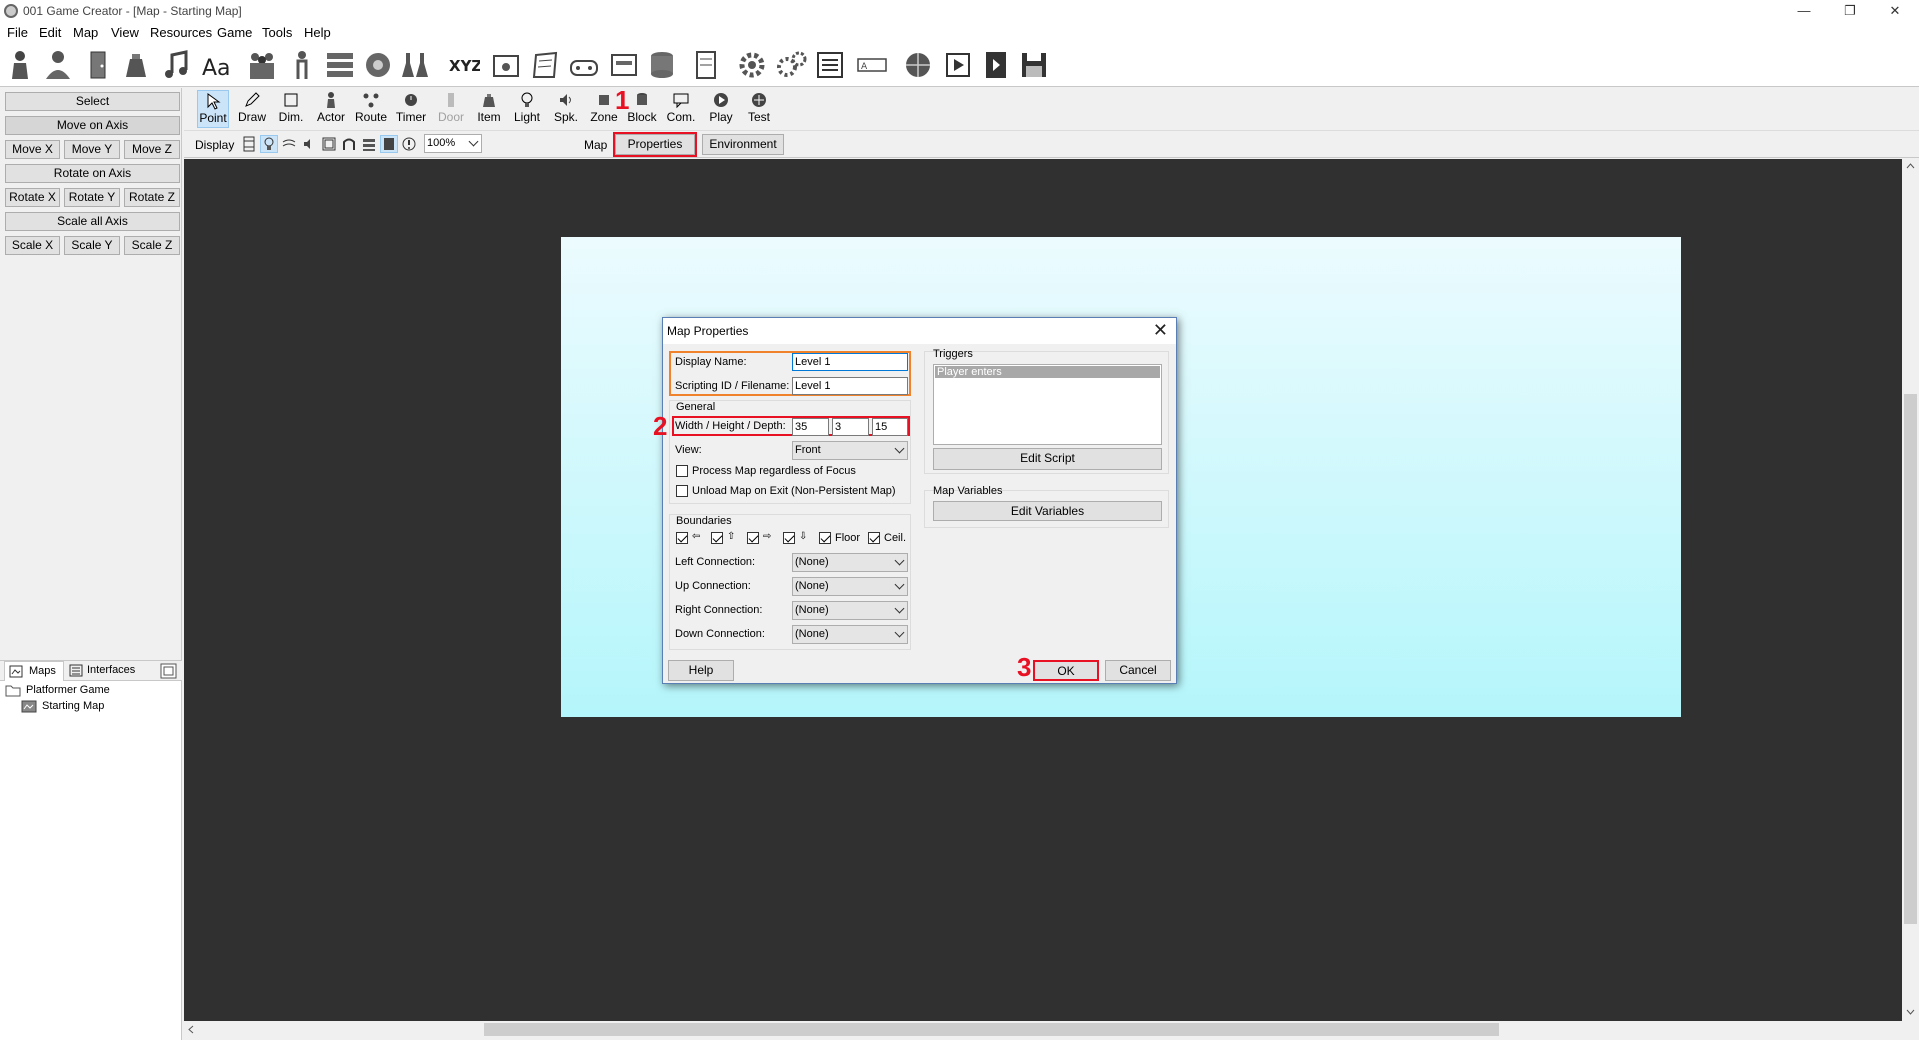 The image size is (1919, 1040). I want to click on triggers-list: Player enters, so click(1047, 404).